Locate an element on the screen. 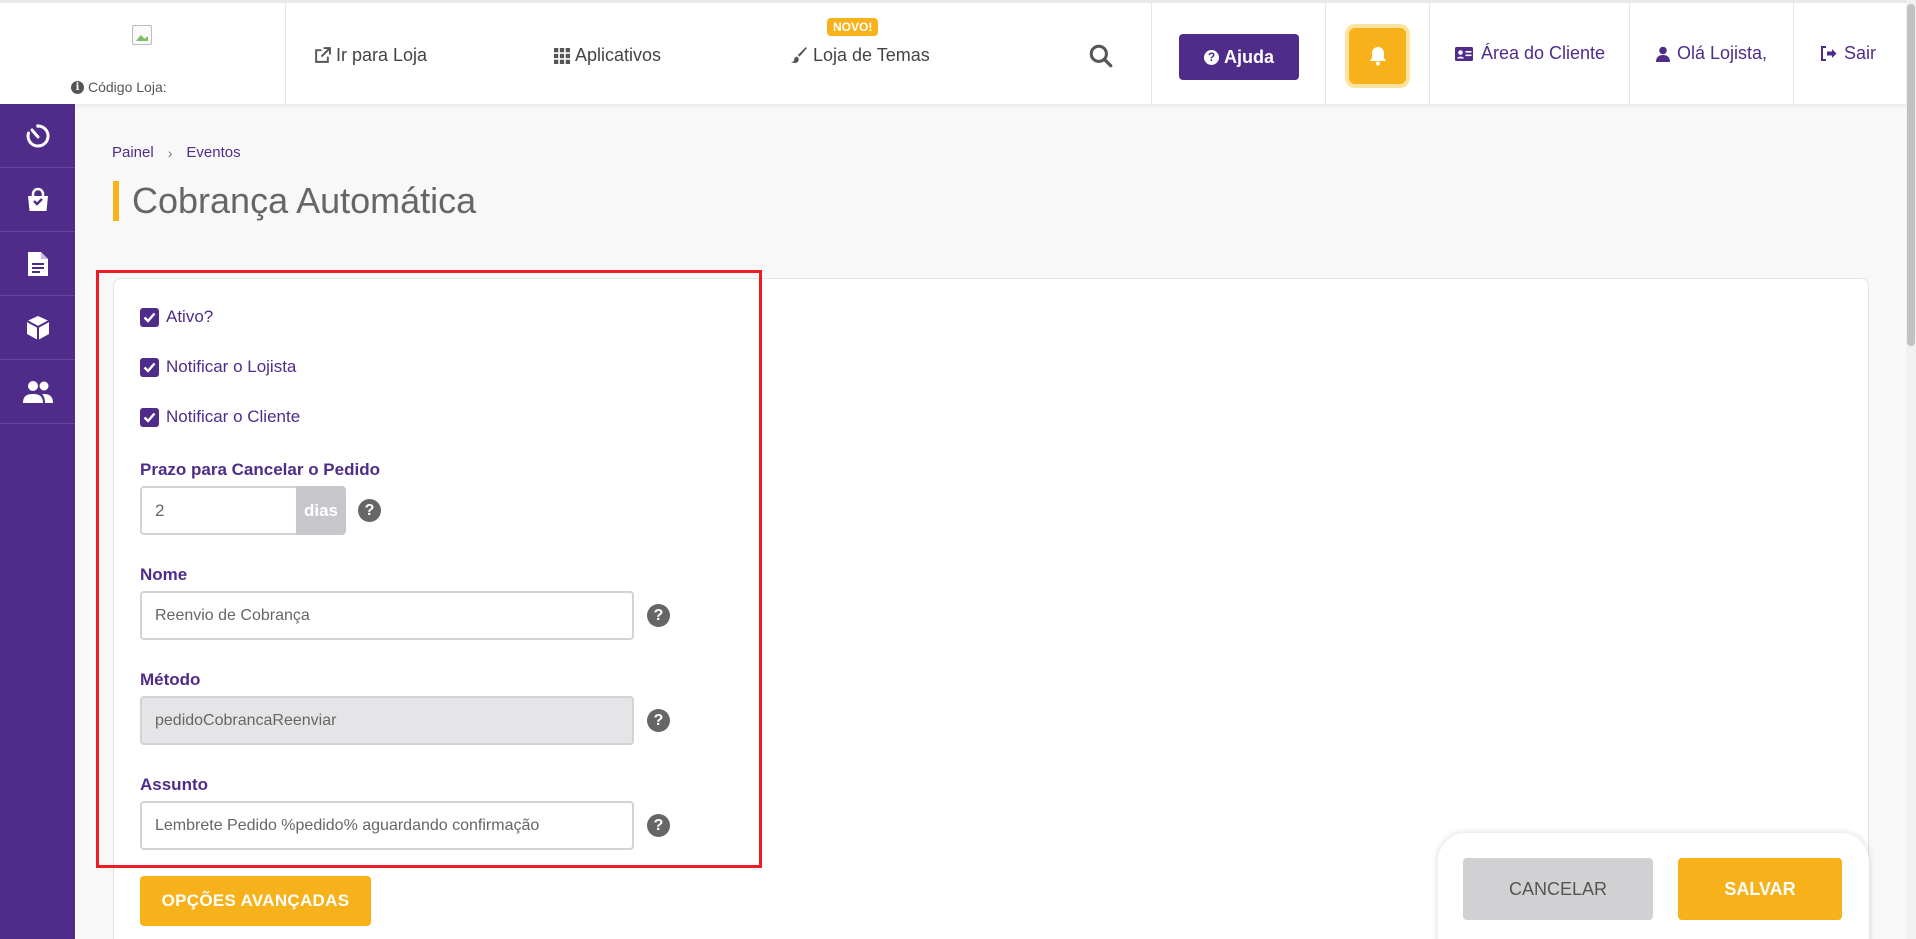 This screenshot has height=939, width=1916. external-link-icon is located at coordinates (323, 55).